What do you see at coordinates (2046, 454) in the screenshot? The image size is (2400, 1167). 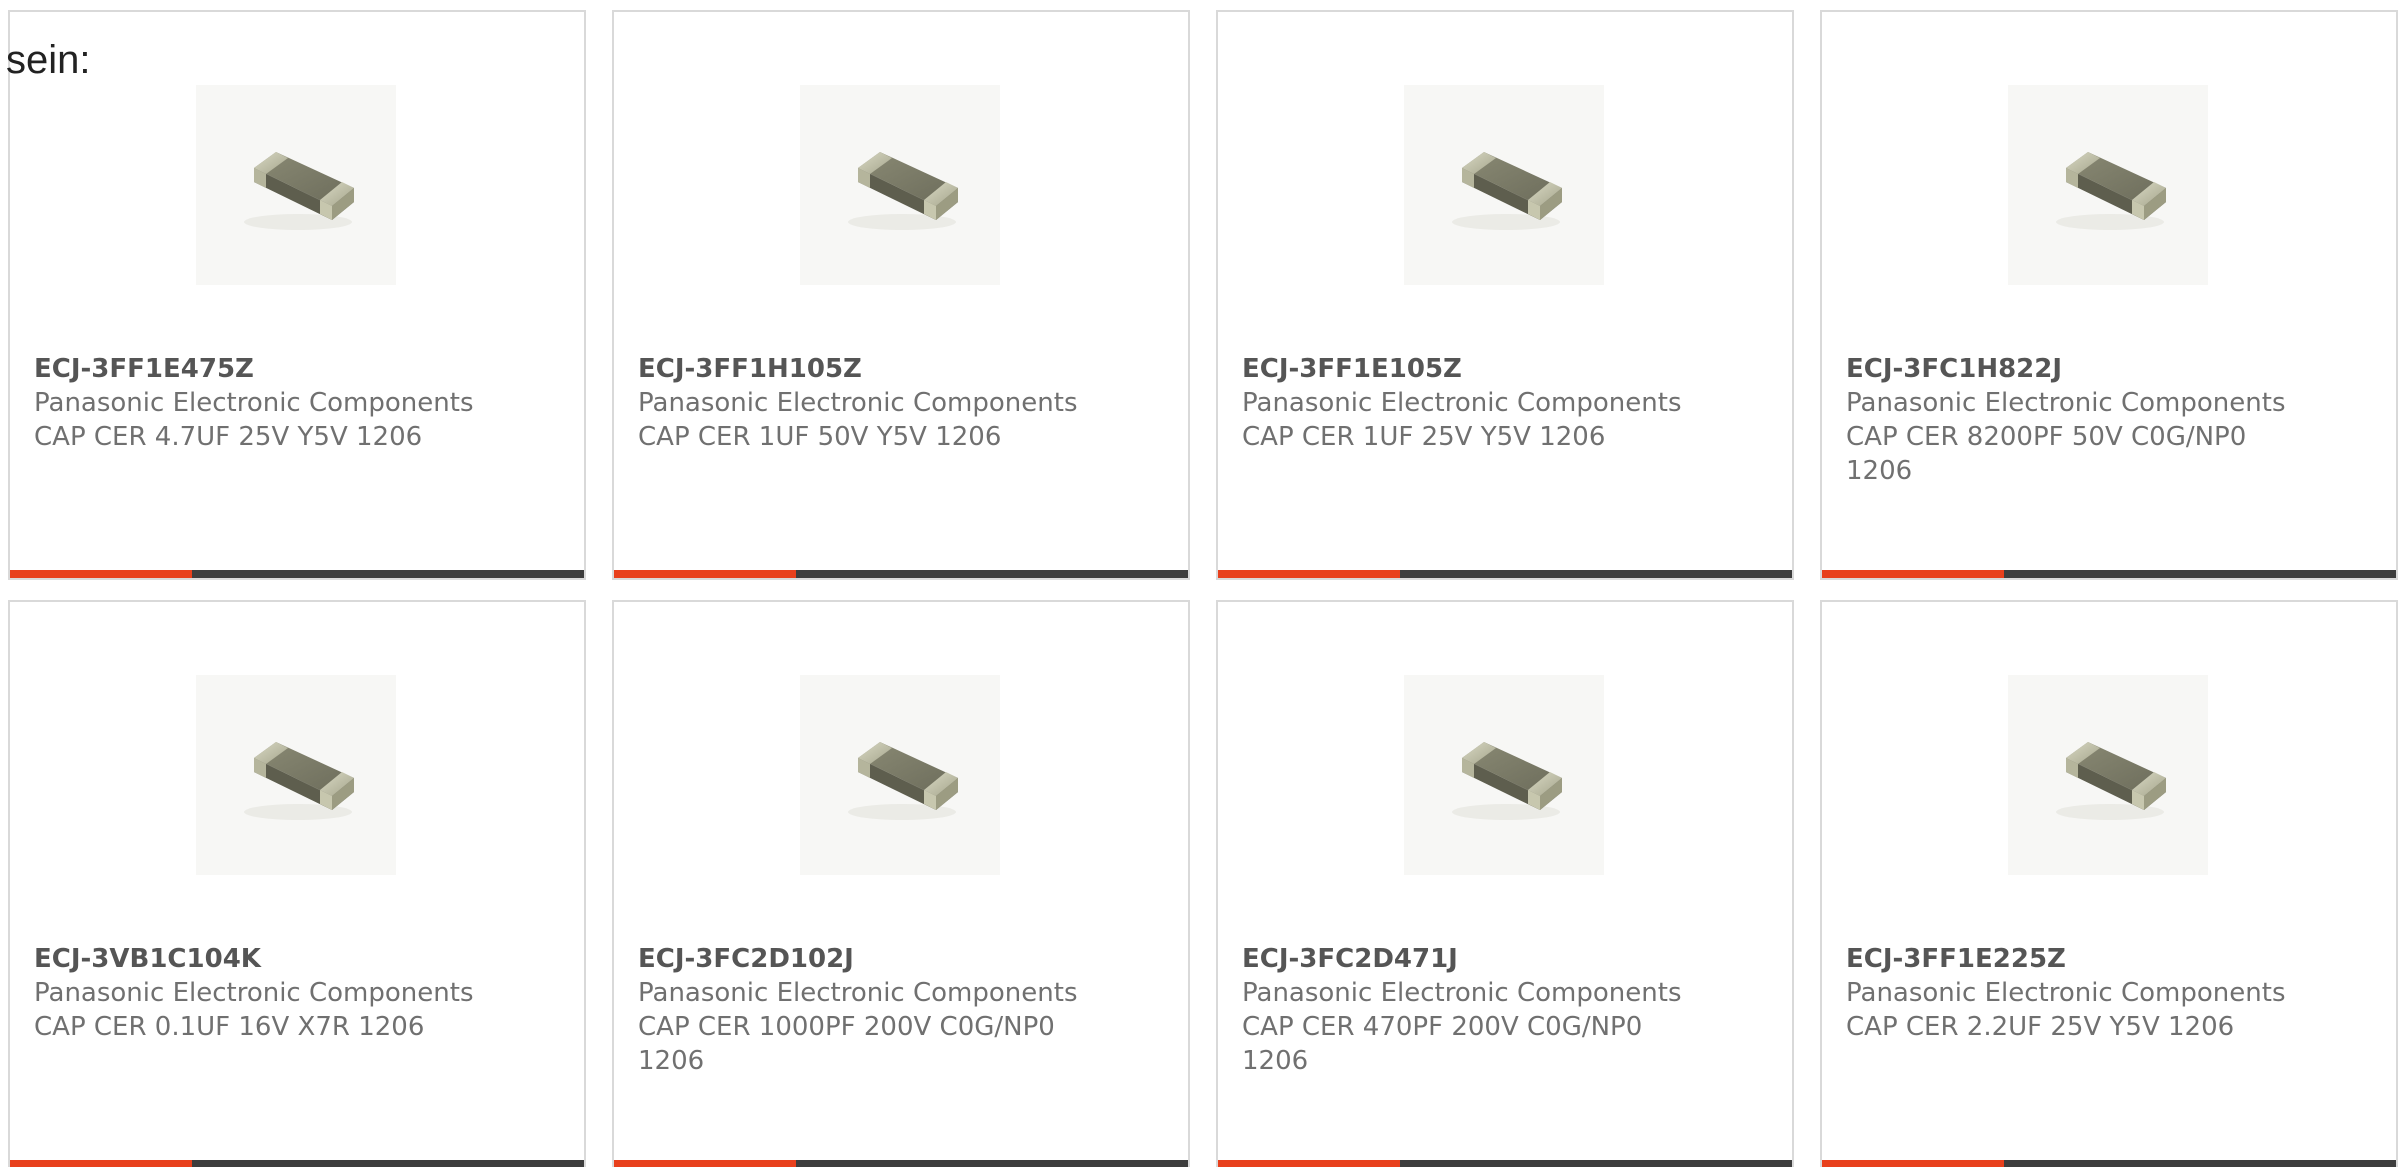 I see `product-description: CAP CER 8200PF 50V C0G/NP0 1206` at bounding box center [2046, 454].